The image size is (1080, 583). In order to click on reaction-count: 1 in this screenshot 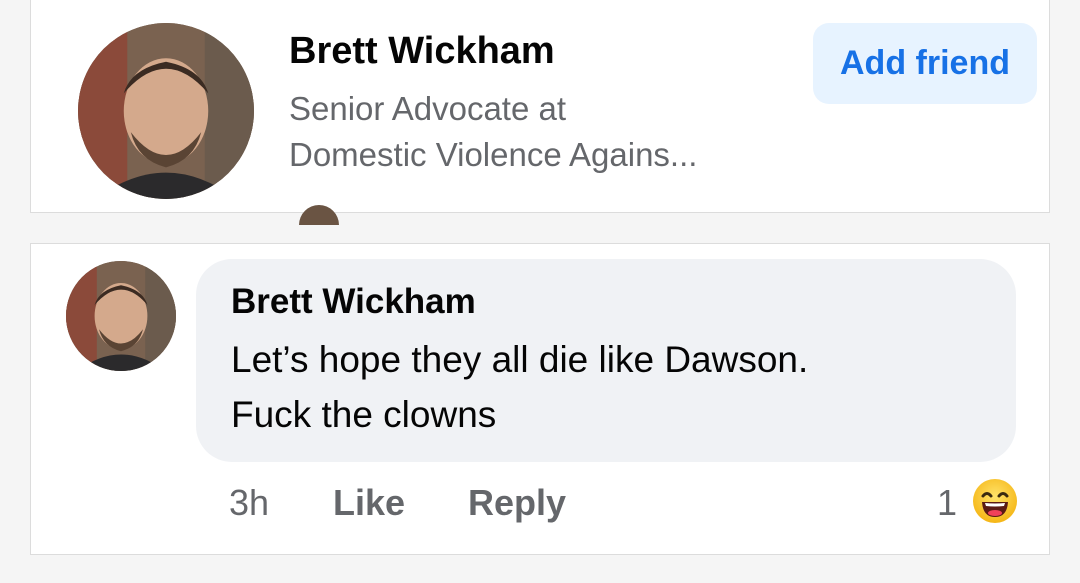, I will do `click(947, 503)`.